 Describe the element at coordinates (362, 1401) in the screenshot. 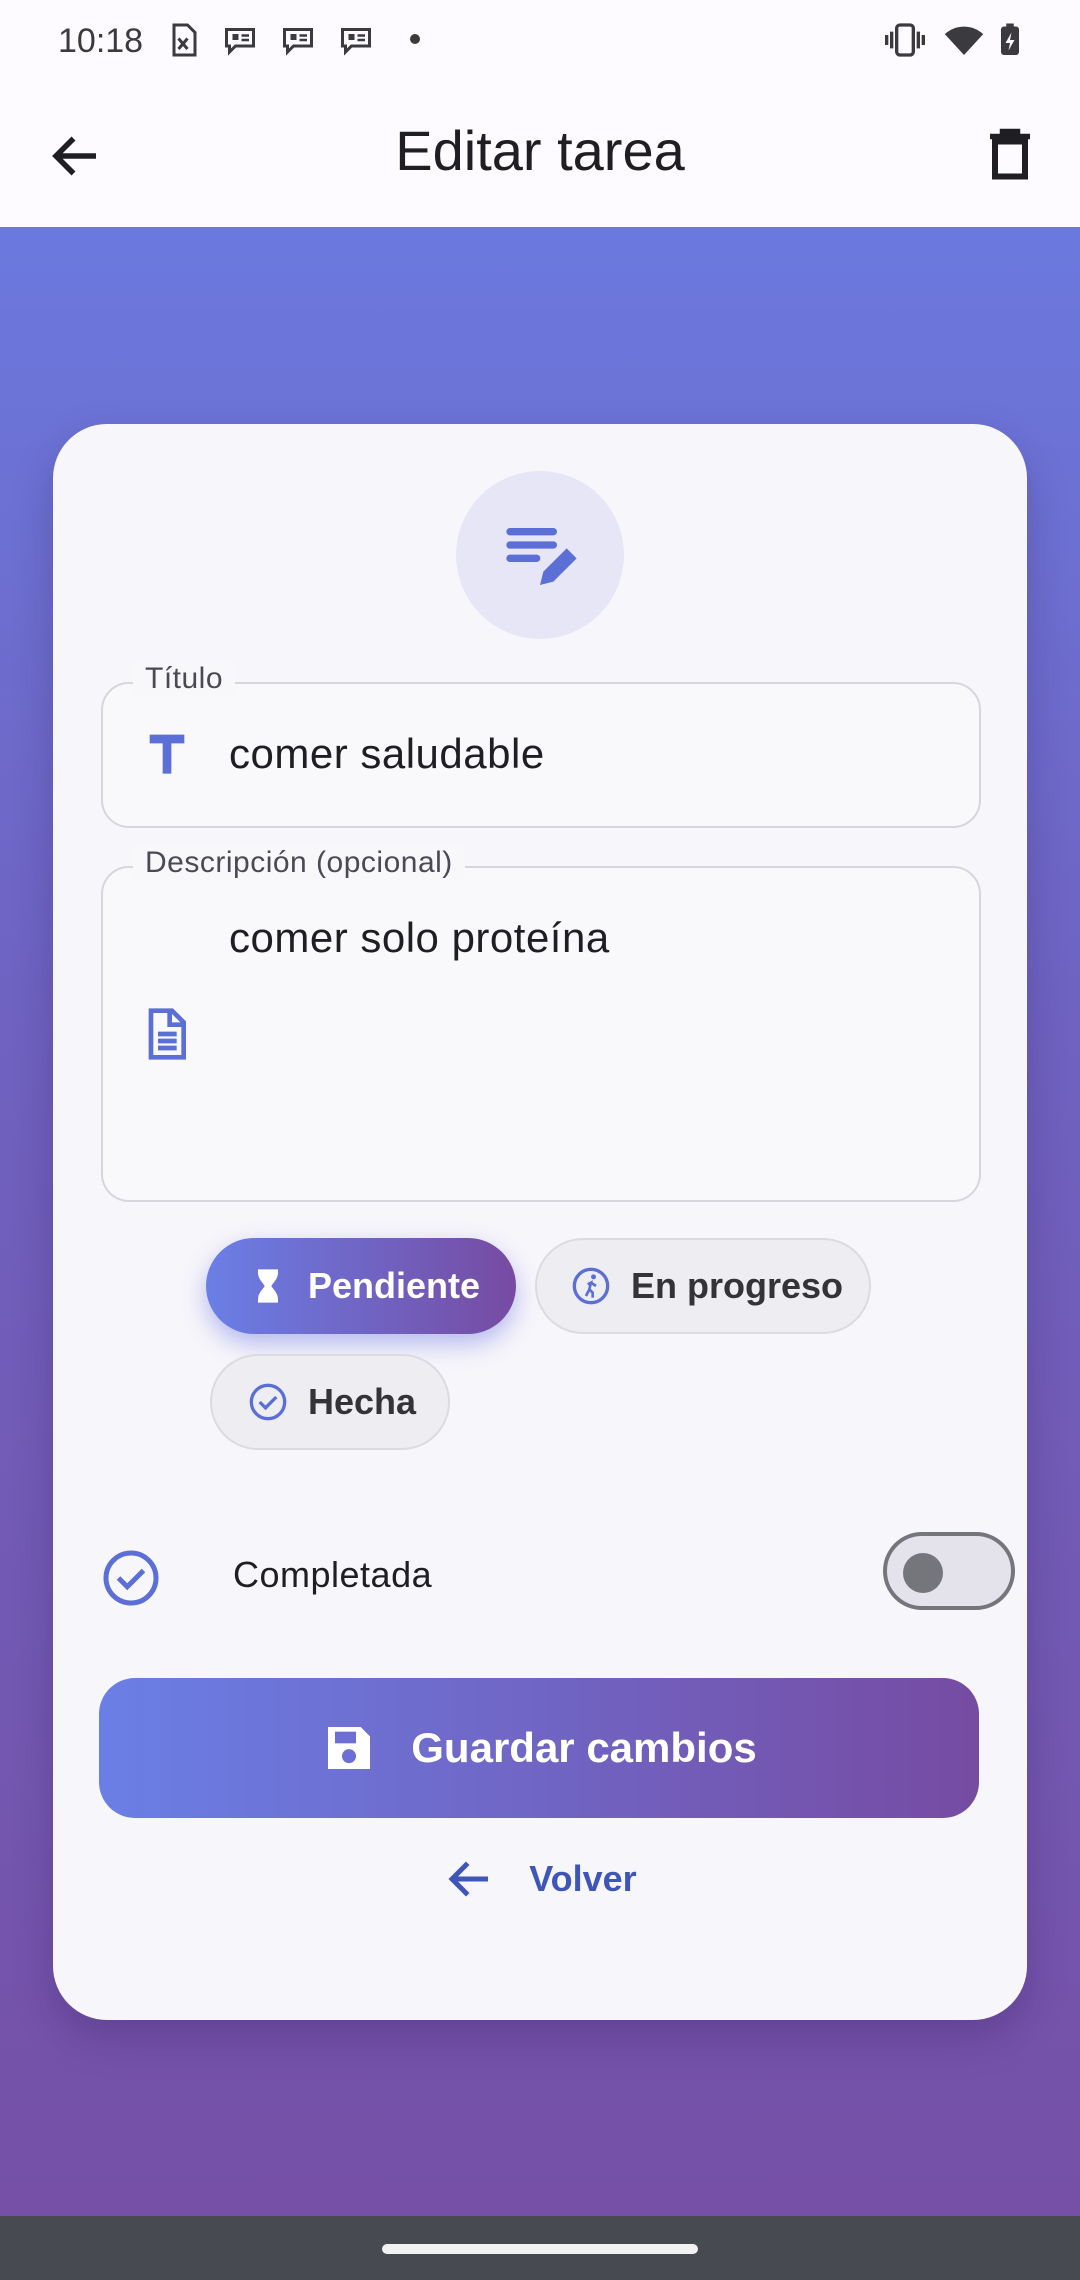

I see `status-chip-label: Hecha` at that location.